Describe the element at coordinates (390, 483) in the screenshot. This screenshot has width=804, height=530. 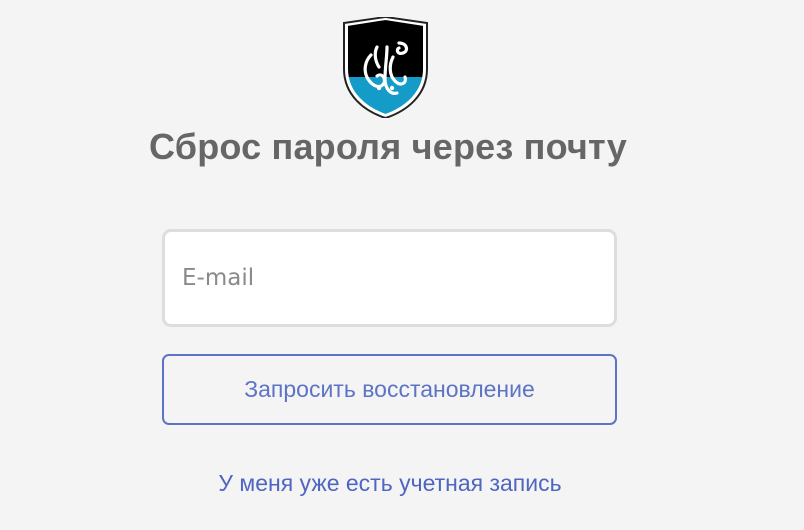
I see `login-link: У меня уже есть учетная запись` at that location.